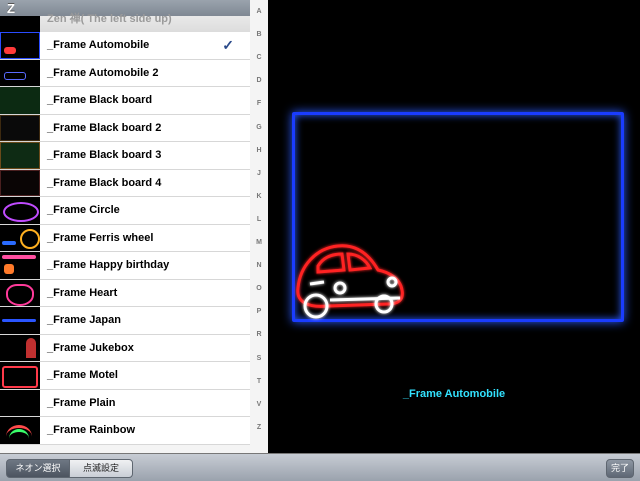 This screenshot has width=640, height=481. I want to click on list-item-label: _Frame Heart, so click(82, 292).